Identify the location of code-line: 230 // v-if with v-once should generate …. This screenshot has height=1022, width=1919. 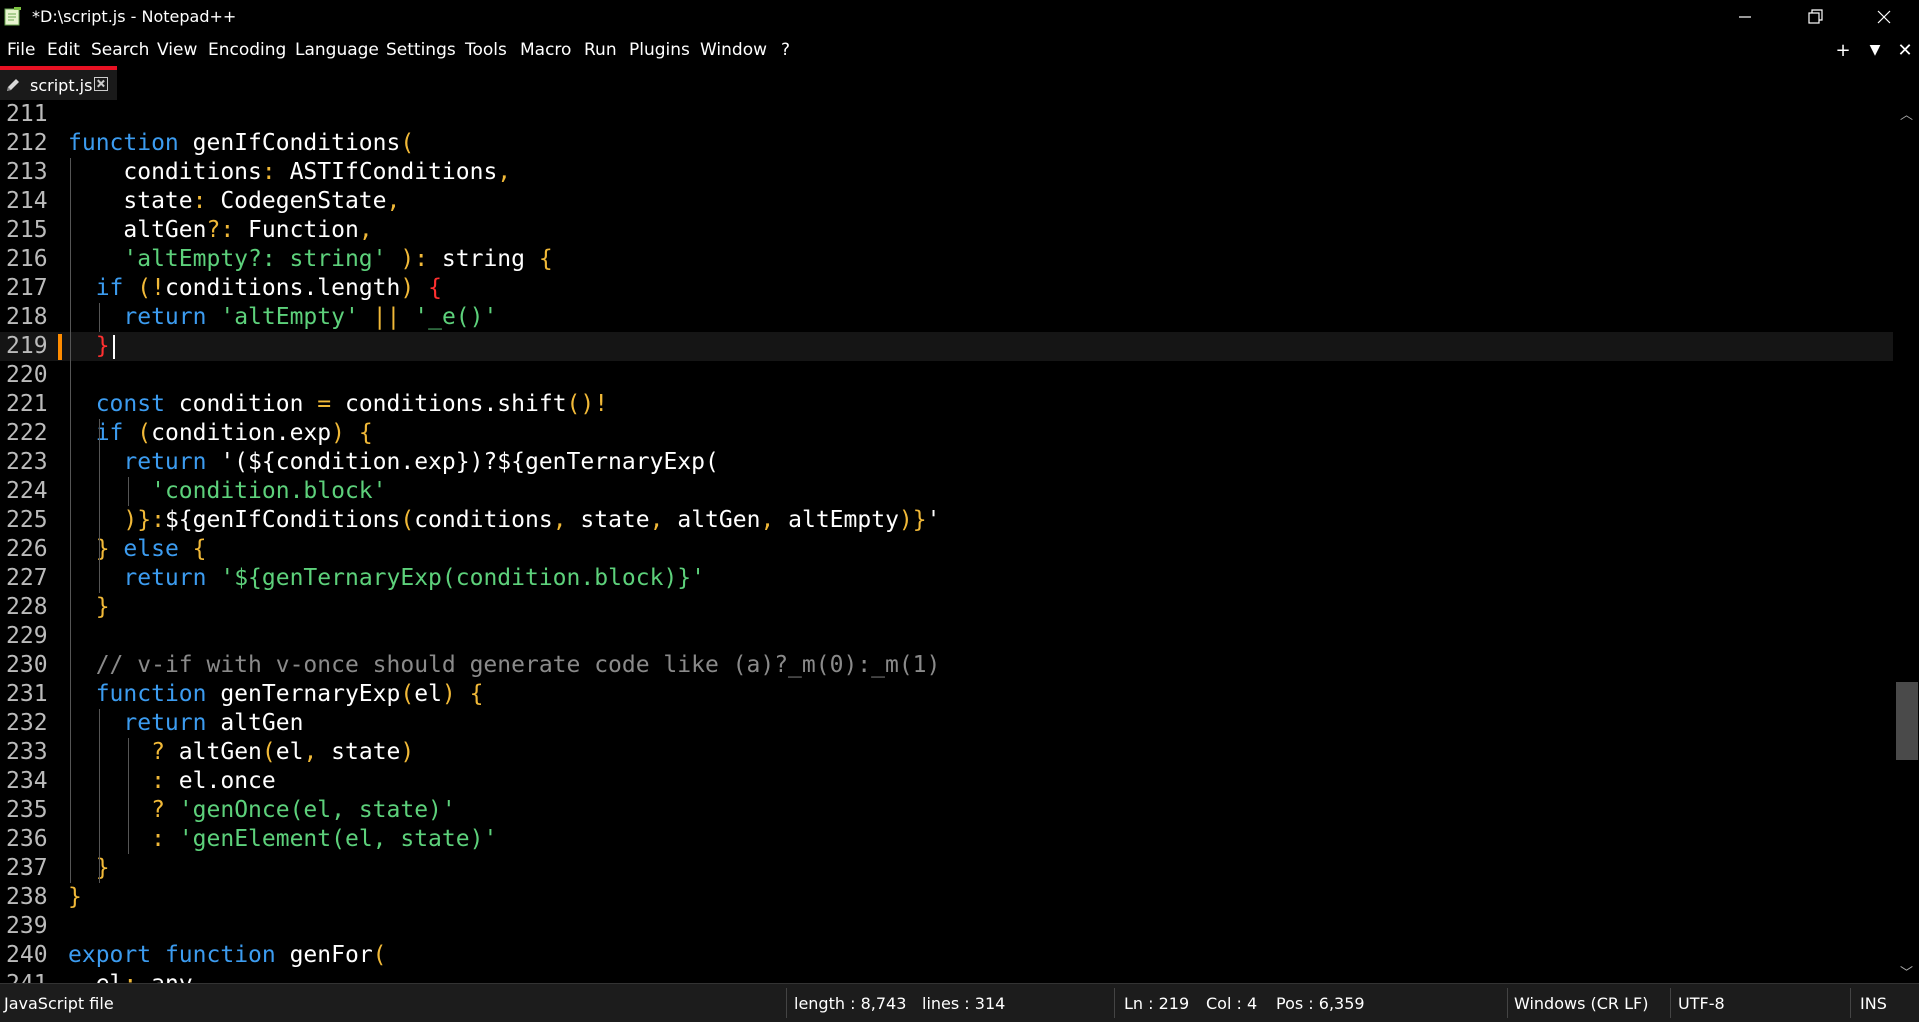
(946, 665).